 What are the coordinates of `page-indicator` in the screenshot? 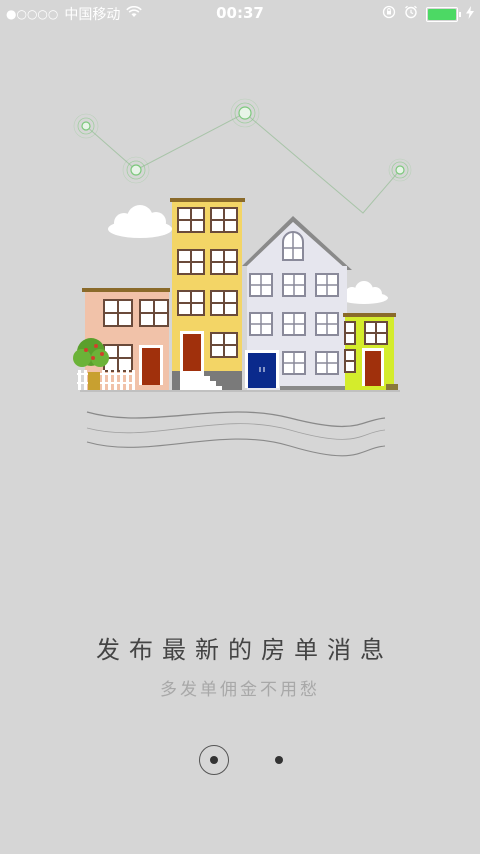 It's located at (240, 761).